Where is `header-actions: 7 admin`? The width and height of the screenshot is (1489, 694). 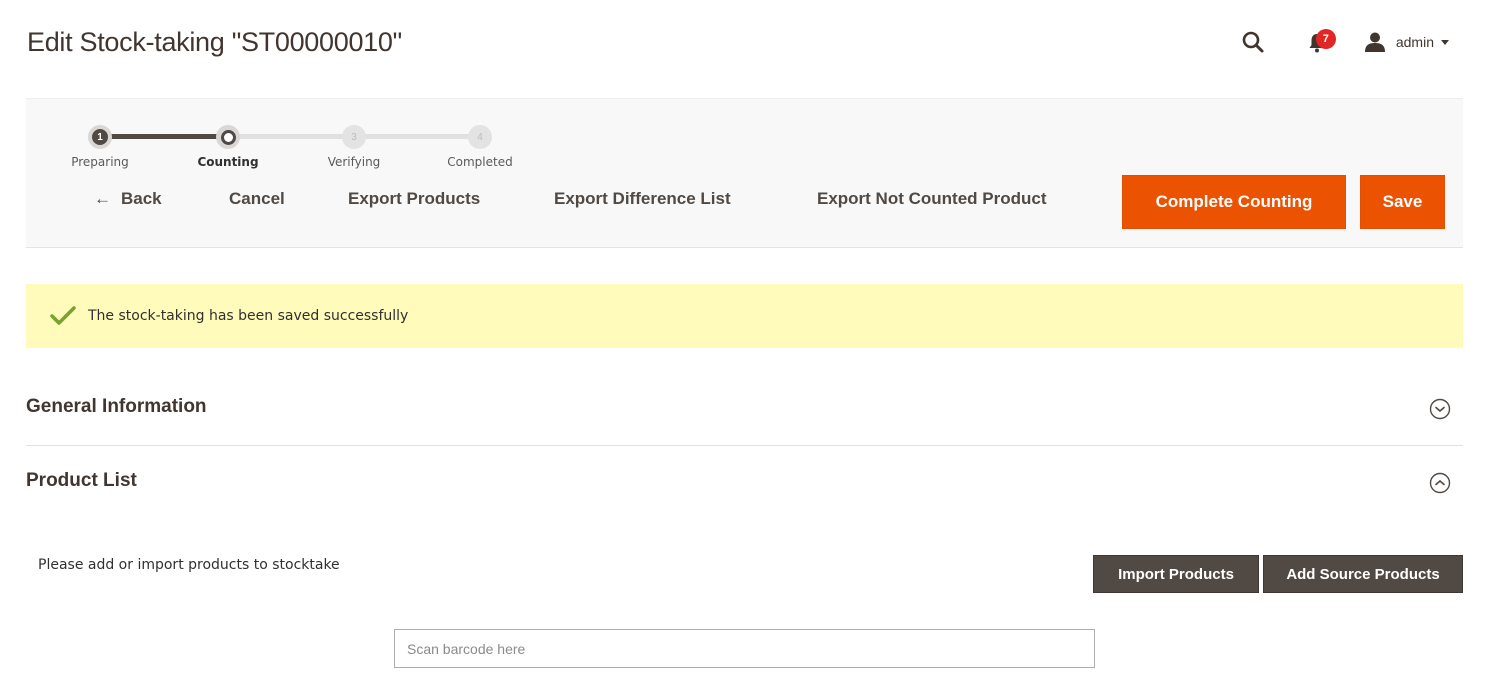 header-actions: 7 admin is located at coordinates (1344, 42).